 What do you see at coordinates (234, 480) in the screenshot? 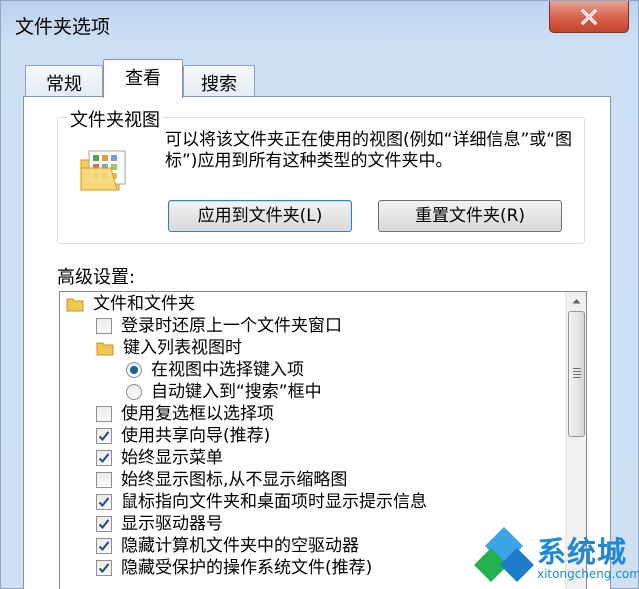
I see `list-item-label: 始终显示图标,从不显示缩略图` at bounding box center [234, 480].